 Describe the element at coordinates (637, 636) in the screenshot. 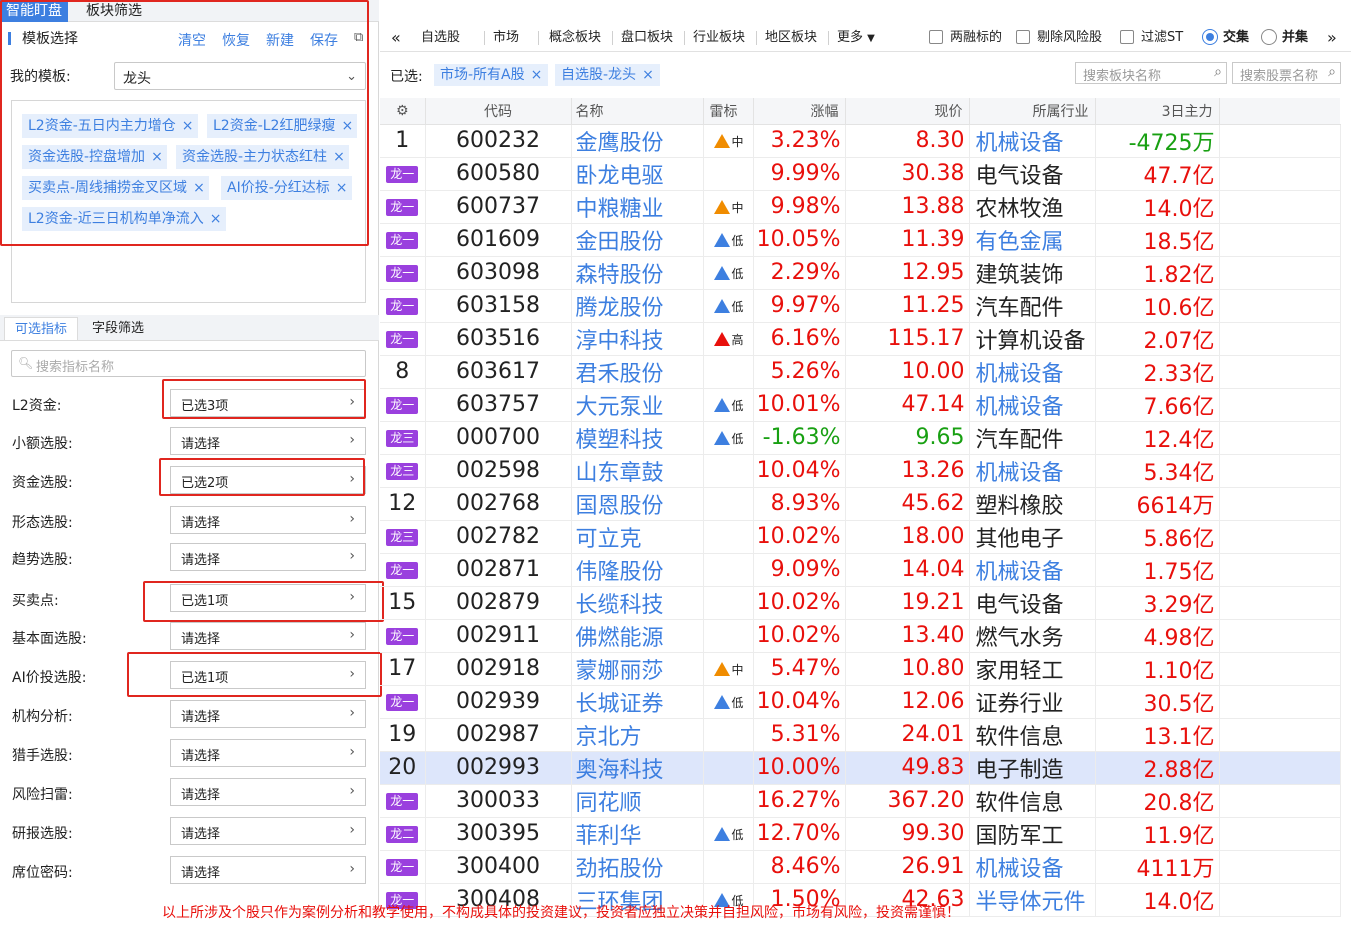

I see `stock-name: 佛燃能源` at that location.